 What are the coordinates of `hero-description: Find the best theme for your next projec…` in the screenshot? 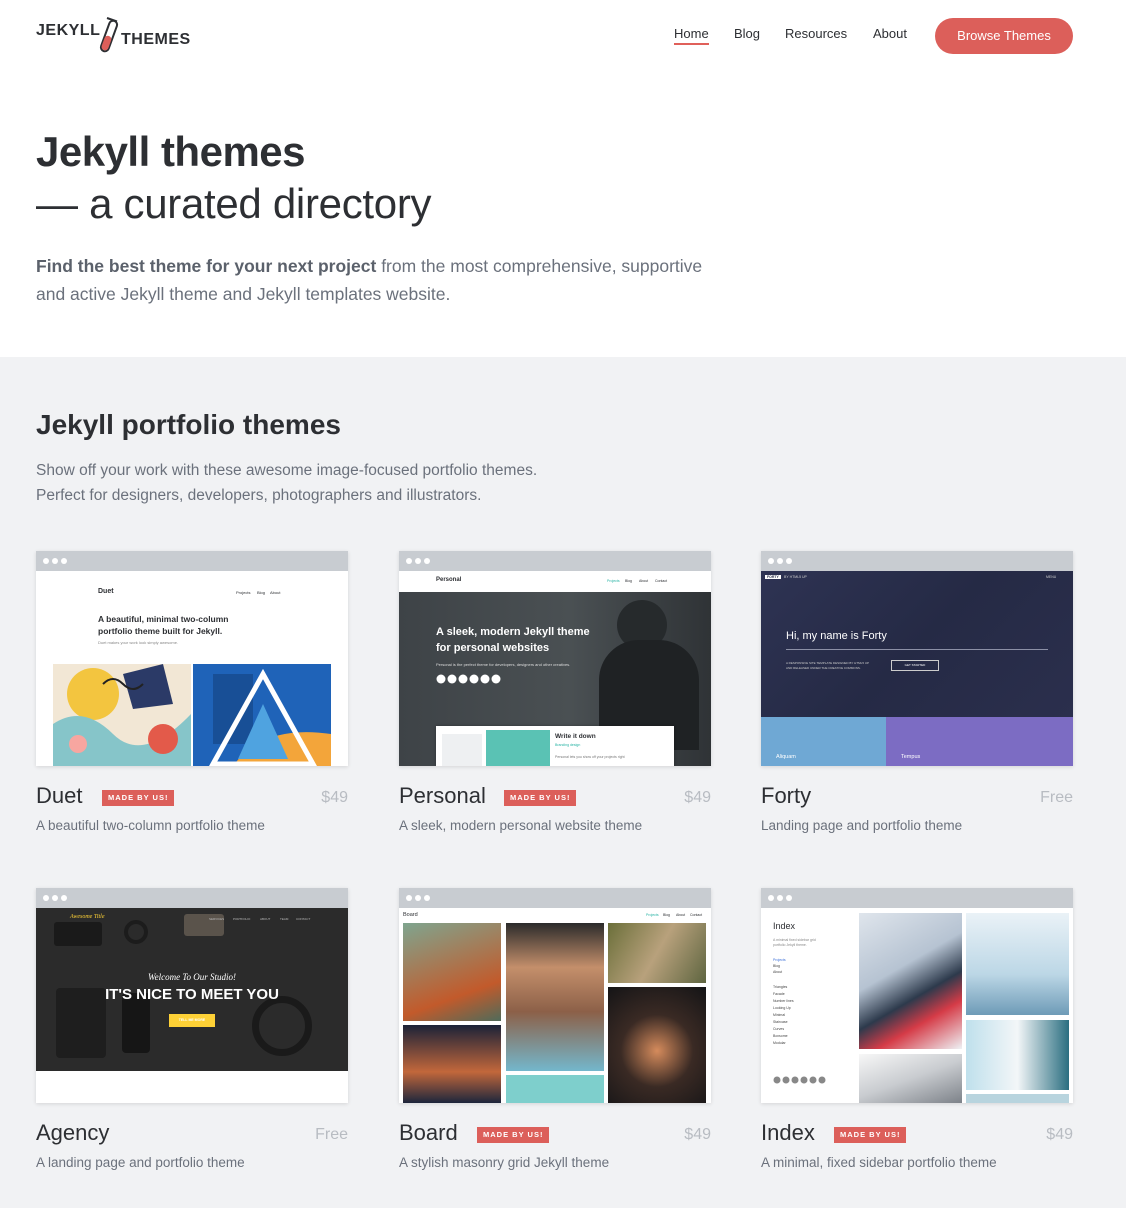 It's located at (376, 280).